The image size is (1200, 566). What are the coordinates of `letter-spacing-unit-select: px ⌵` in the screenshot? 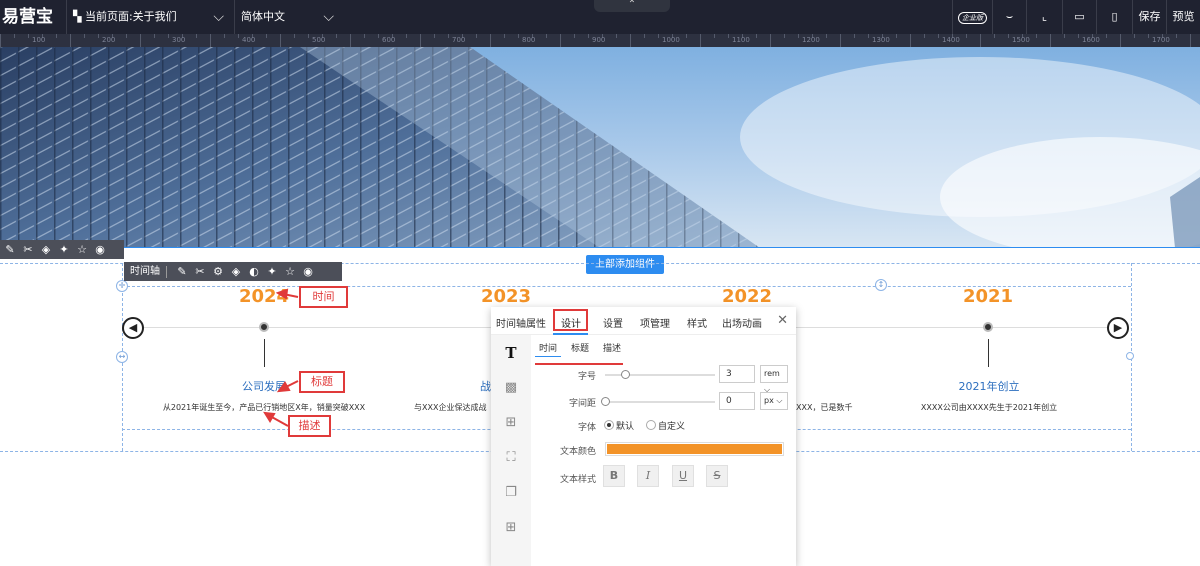 It's located at (774, 401).